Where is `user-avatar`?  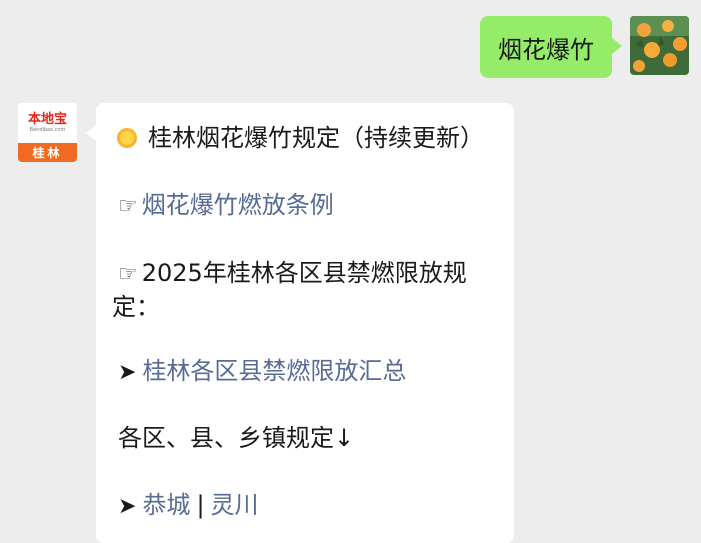 user-avatar is located at coordinates (659, 45).